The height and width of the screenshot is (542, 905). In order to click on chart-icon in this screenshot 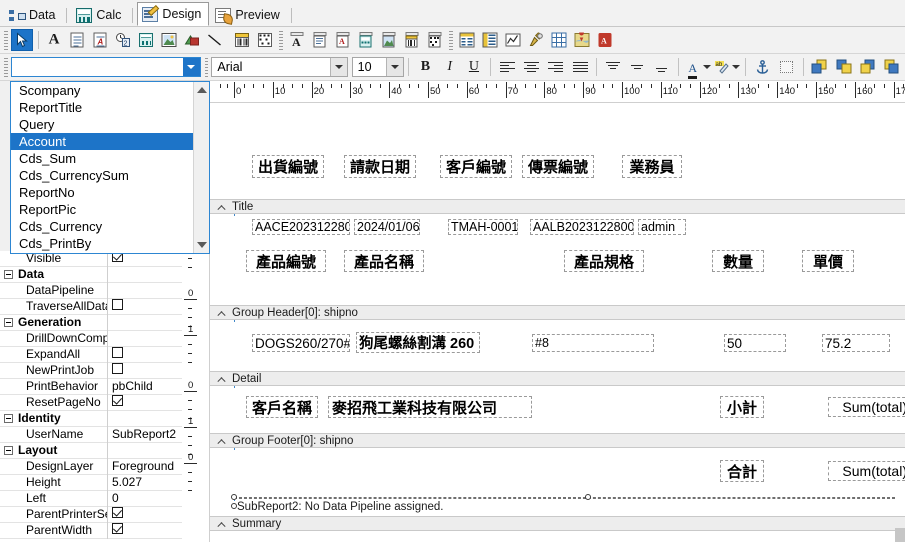, I will do `click(513, 40)`.